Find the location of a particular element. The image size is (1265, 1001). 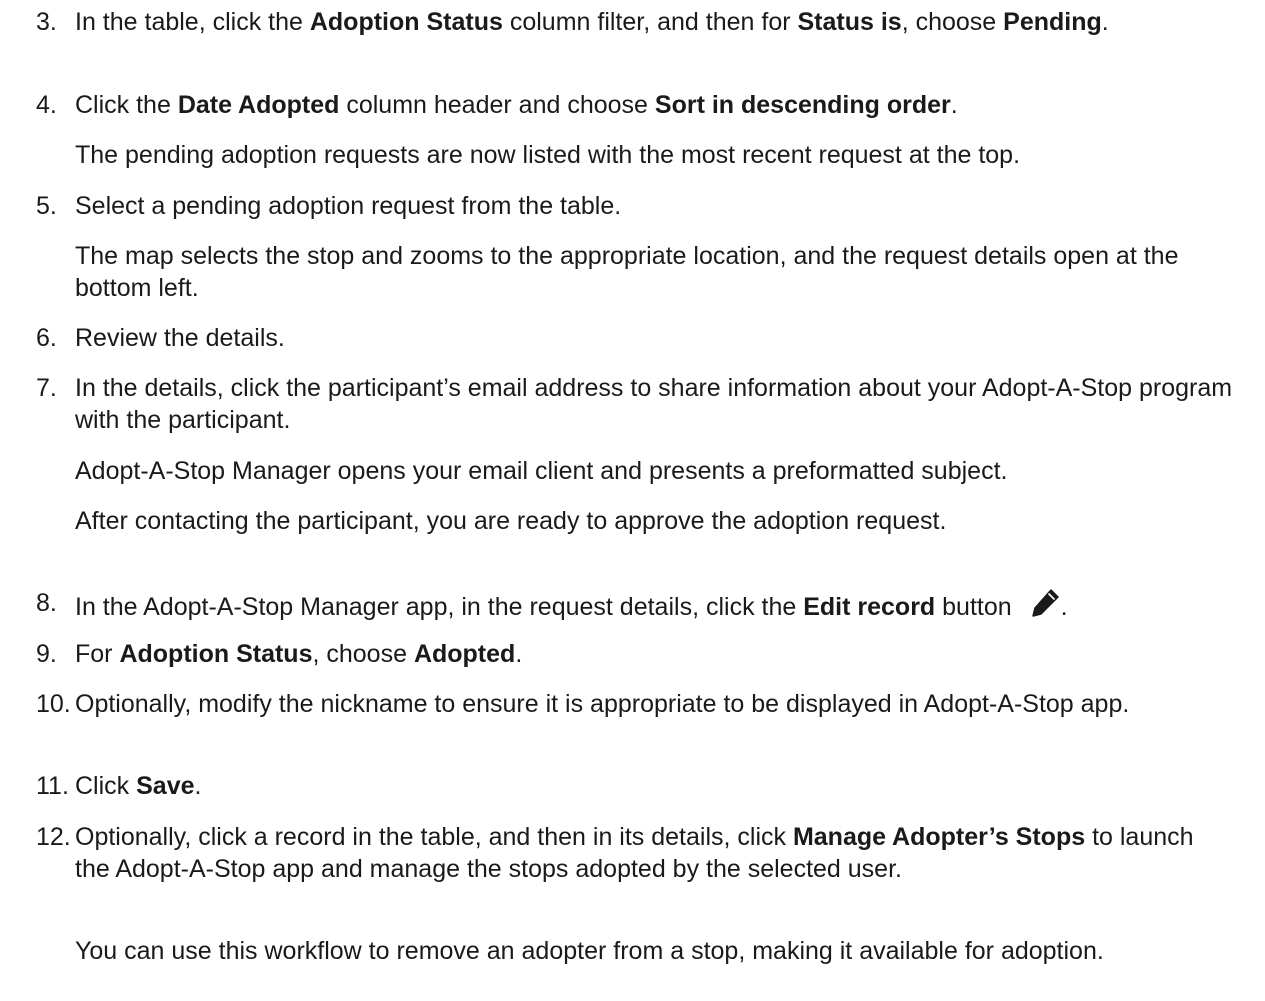

step-number: 10. is located at coordinates (53, 704).